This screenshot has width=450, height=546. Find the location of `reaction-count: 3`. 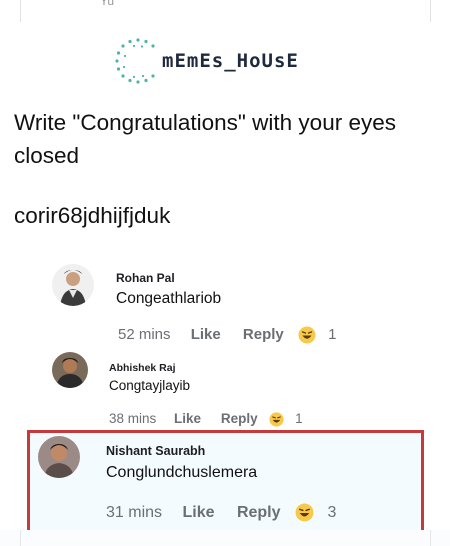

reaction-count: 3 is located at coordinates (332, 512).